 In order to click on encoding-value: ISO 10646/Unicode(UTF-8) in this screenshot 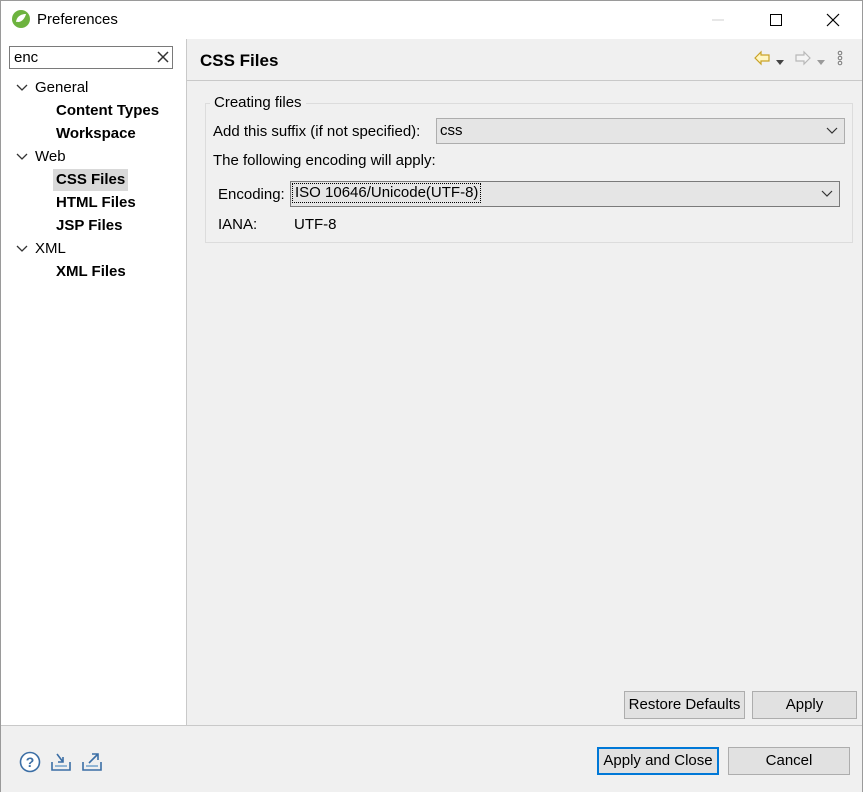, I will do `click(386, 193)`.